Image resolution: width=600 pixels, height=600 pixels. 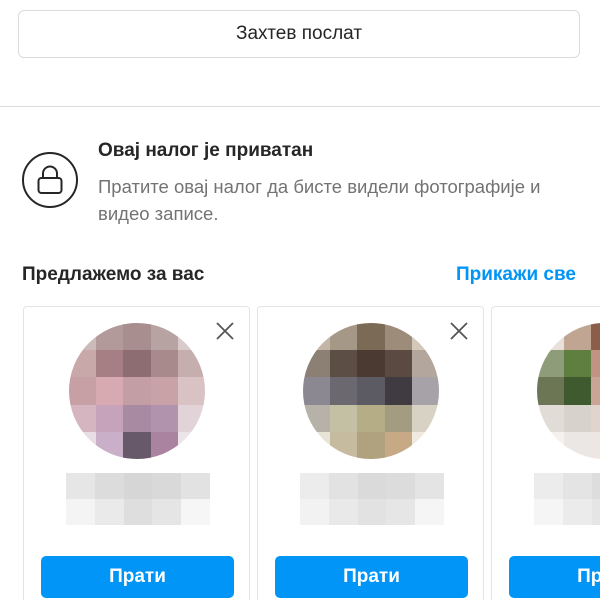 I want to click on section-divider, so click(x=300, y=106).